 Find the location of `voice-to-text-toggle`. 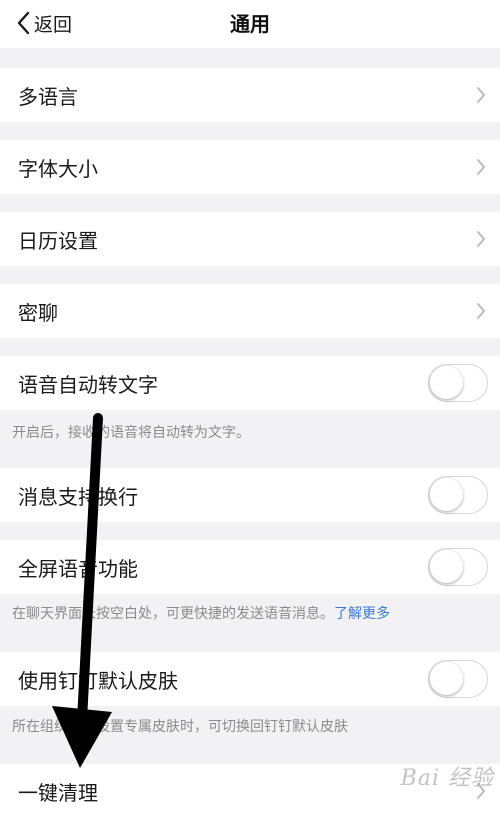

voice-to-text-toggle is located at coordinates (458, 383).